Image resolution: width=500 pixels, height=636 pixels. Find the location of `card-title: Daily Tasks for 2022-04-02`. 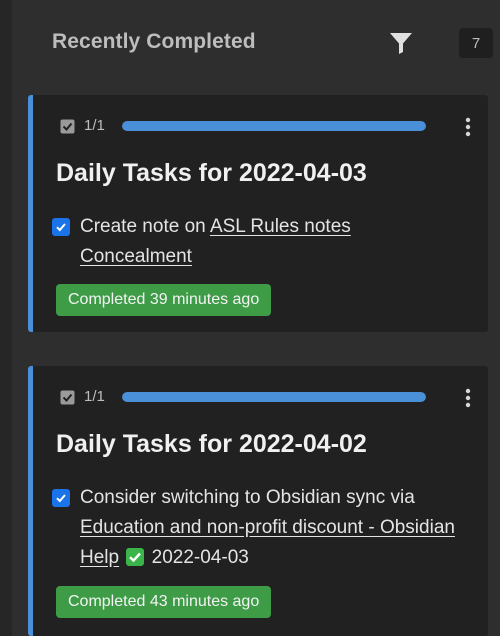

card-title: Daily Tasks for 2022-04-02 is located at coordinates (211, 444).